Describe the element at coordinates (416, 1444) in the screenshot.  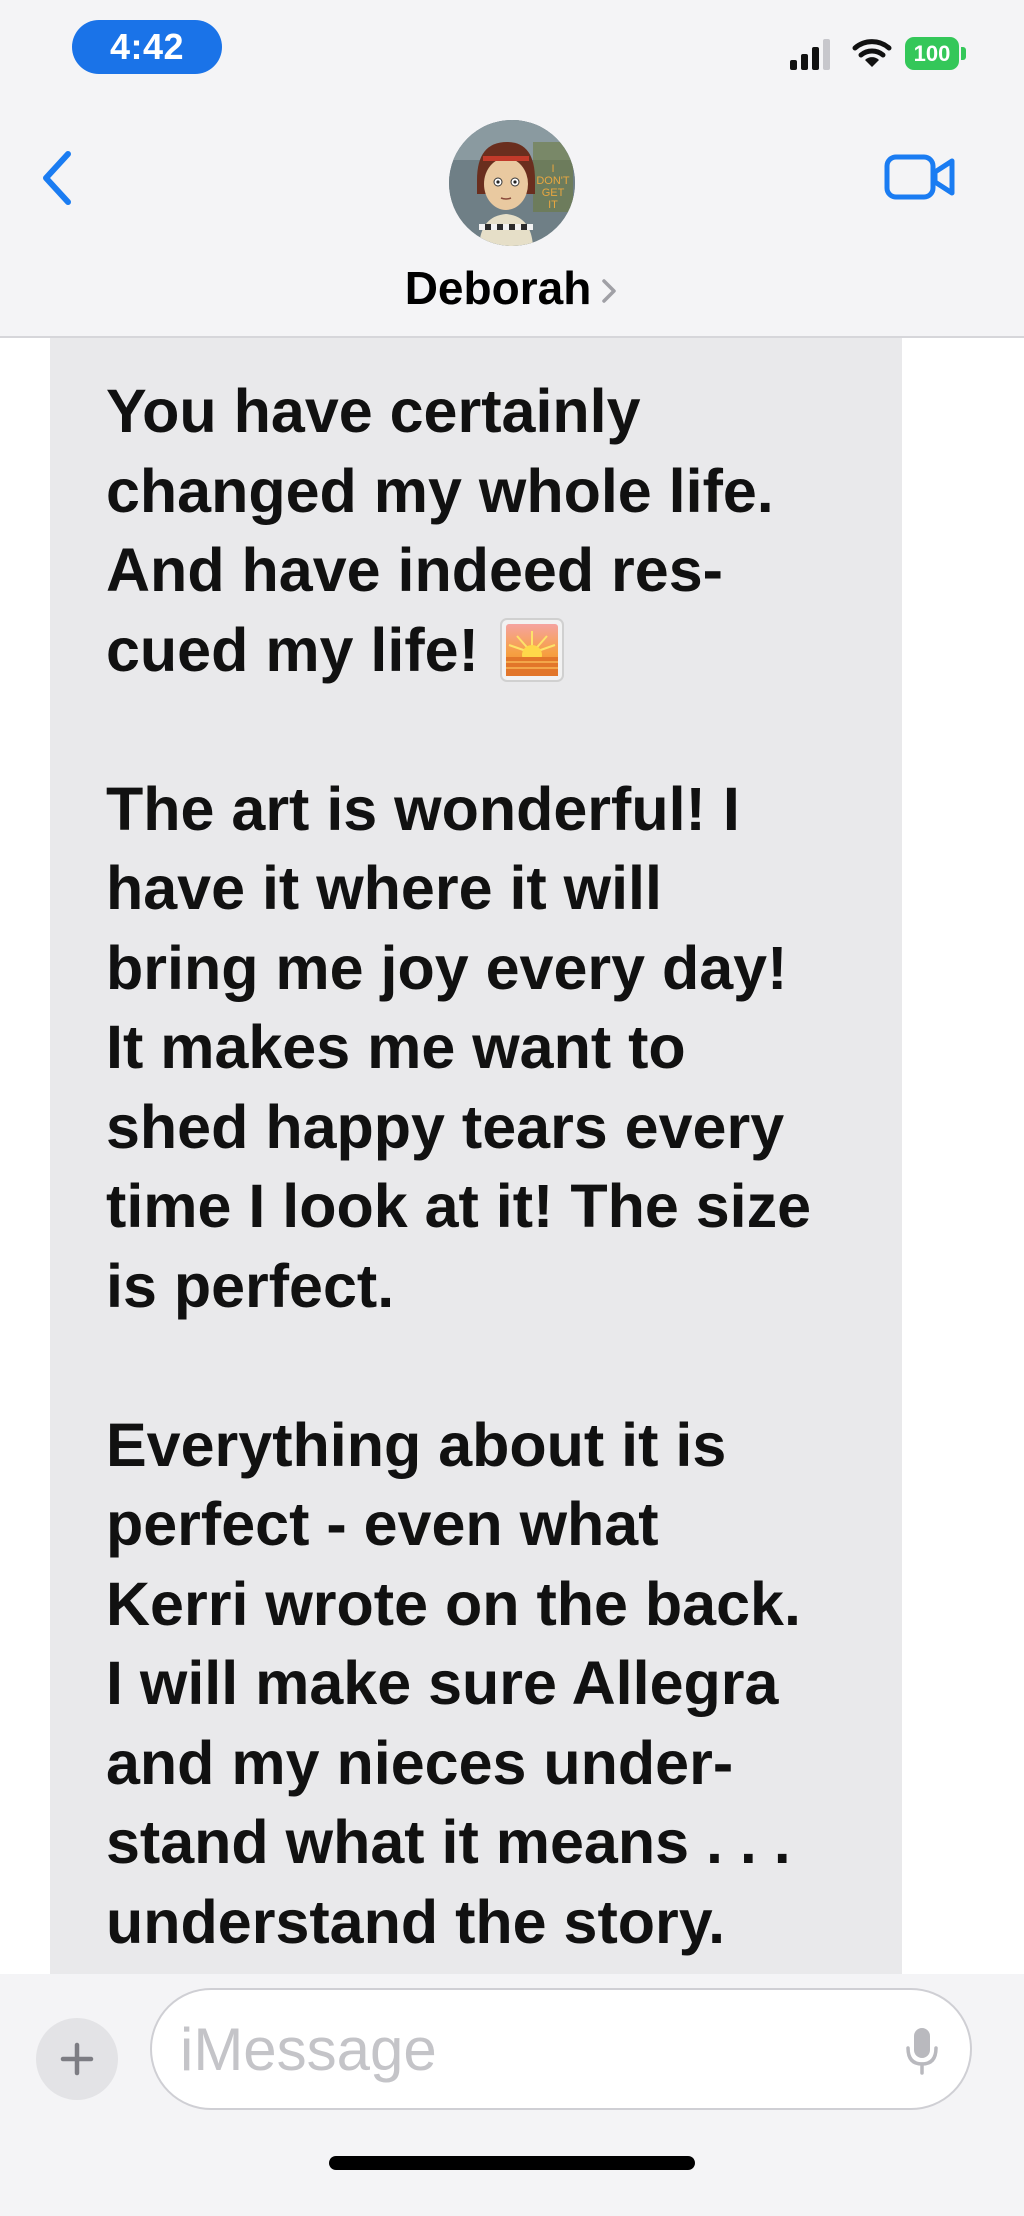
I see `message-line: Everything about it is` at that location.